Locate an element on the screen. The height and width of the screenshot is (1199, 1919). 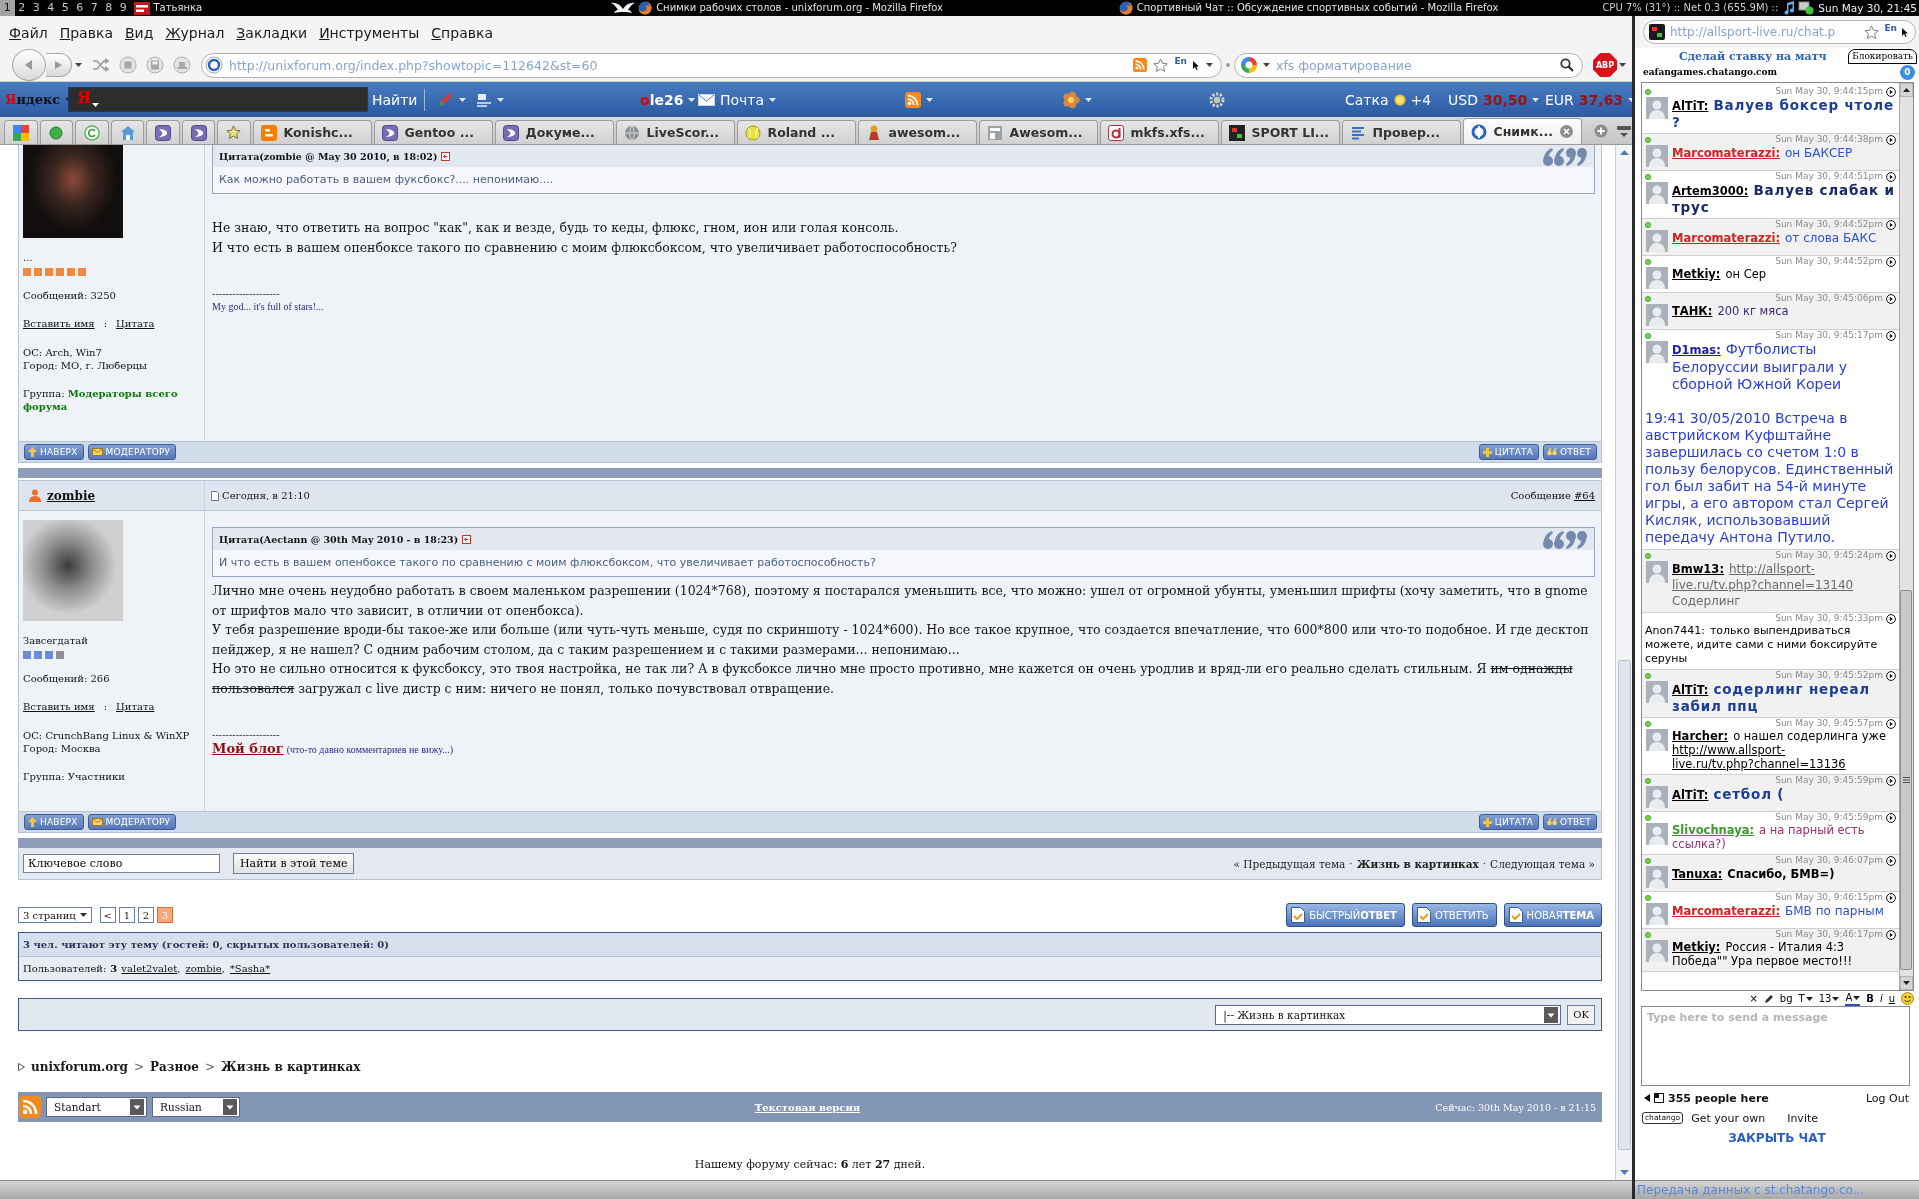
menu-item: Журнал is located at coordinates (195, 32).